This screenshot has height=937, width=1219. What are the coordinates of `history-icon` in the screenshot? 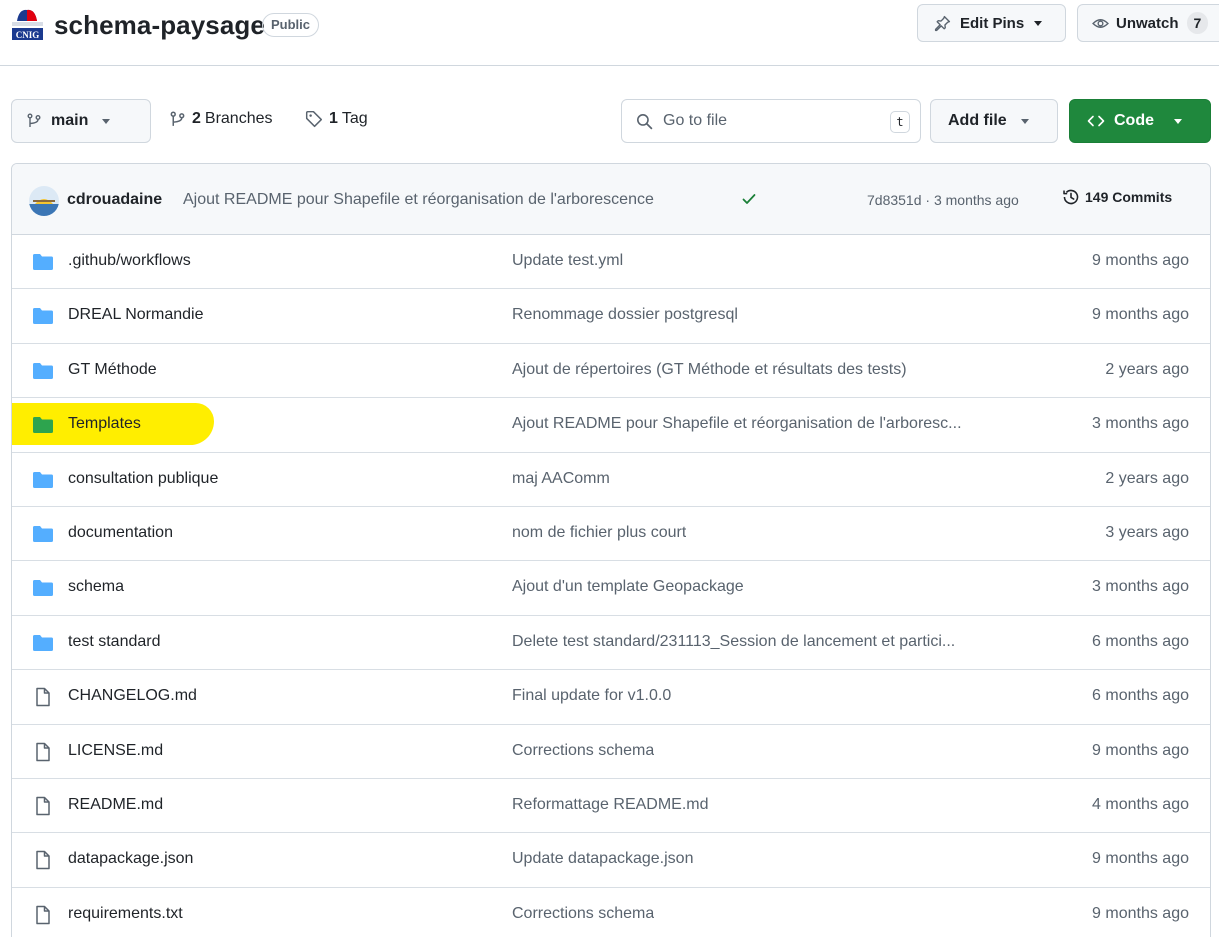 It's located at (1073, 197).